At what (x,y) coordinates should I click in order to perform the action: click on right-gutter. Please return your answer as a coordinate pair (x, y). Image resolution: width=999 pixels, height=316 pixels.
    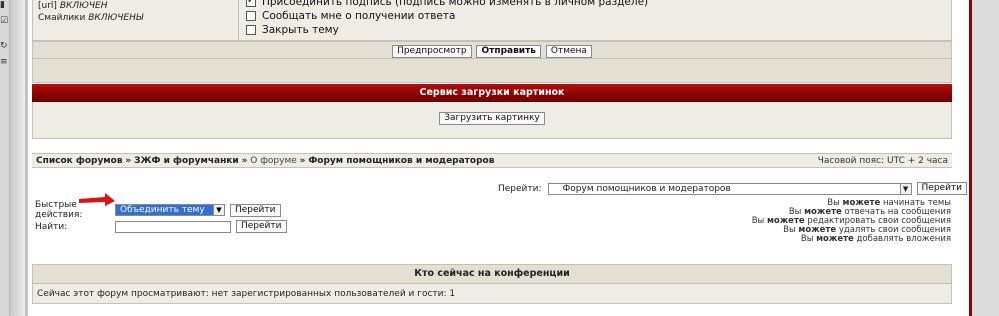
    Looking at the image, I should click on (985, 158).